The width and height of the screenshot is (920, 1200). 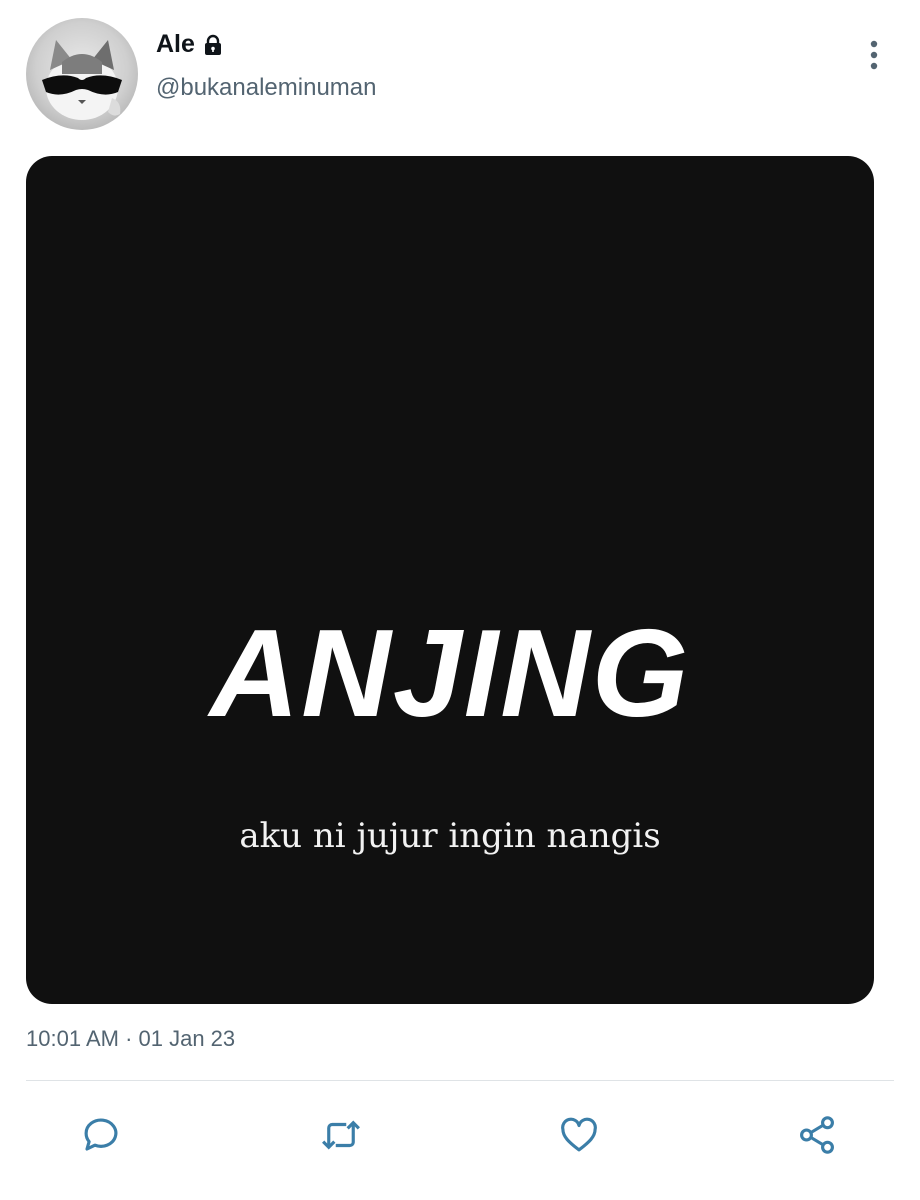 I want to click on share-icon, so click(x=817, y=1135).